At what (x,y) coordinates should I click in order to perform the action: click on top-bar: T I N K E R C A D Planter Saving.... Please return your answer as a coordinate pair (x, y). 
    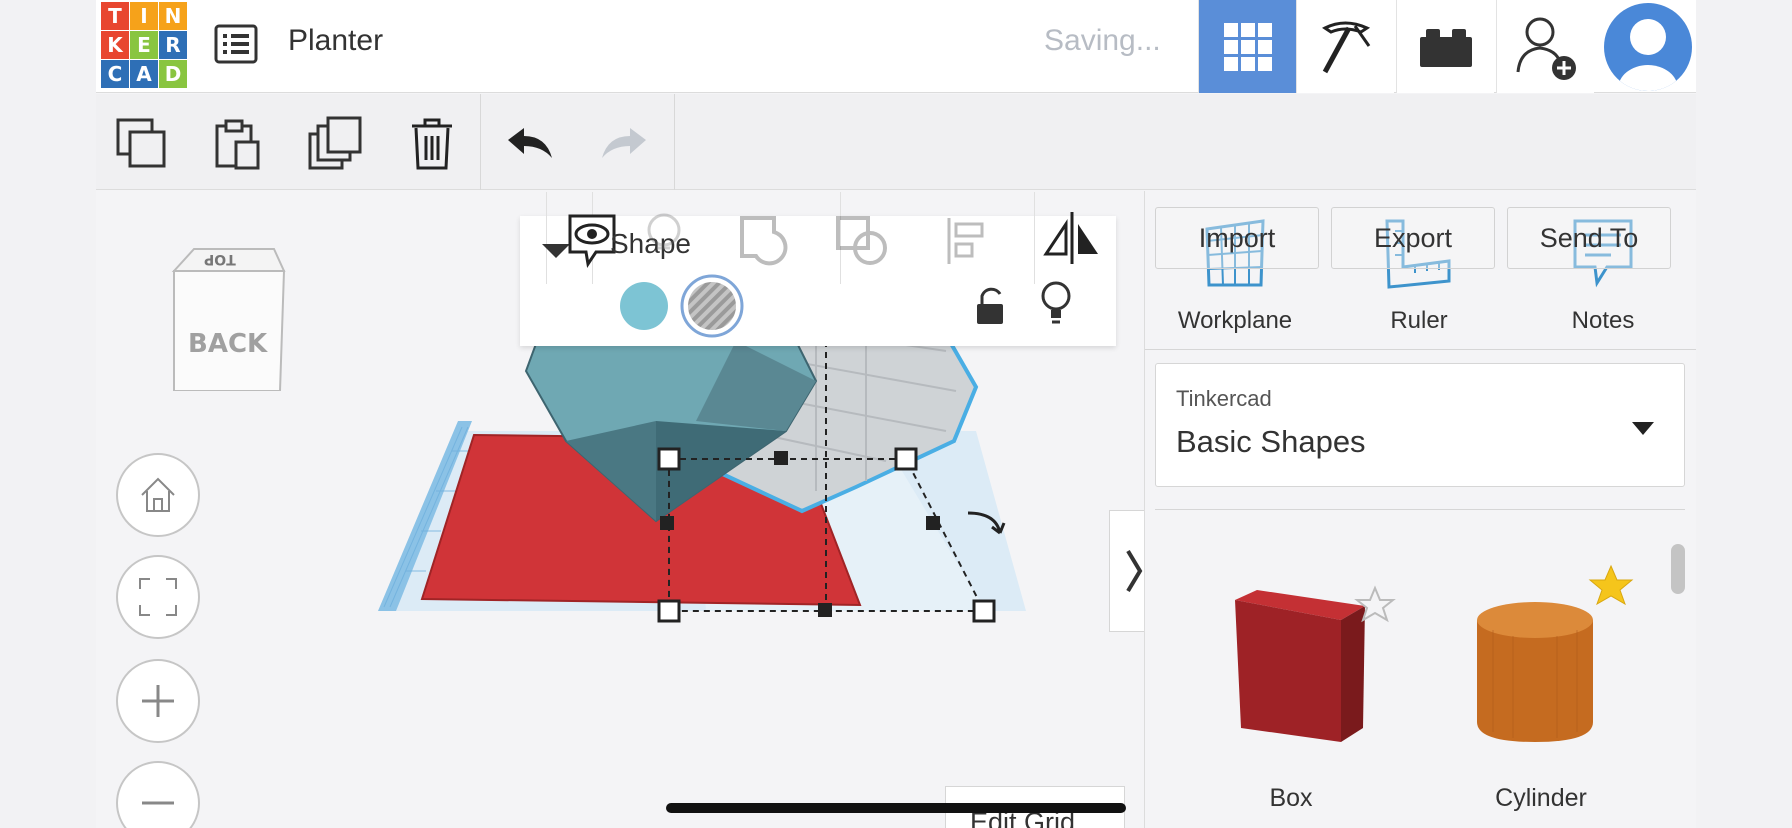
    Looking at the image, I should click on (896, 46).